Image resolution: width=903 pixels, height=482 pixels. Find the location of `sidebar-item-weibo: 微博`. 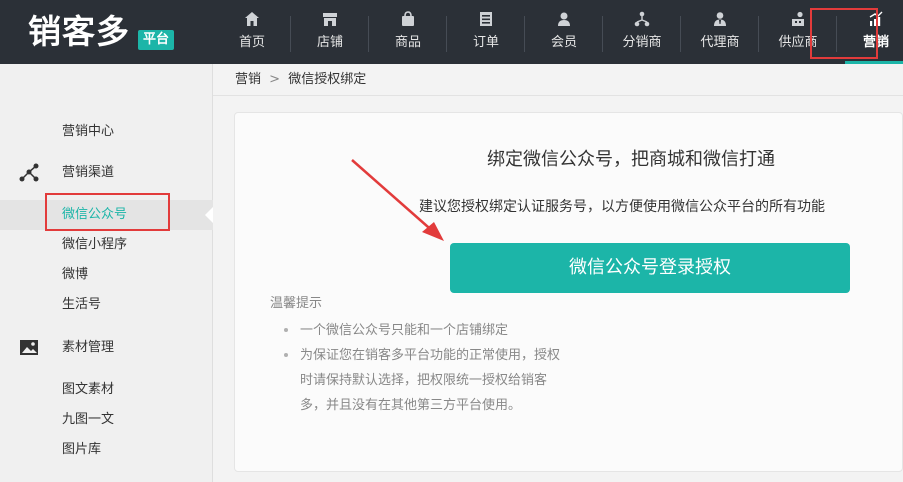

sidebar-item-weibo: 微博 is located at coordinates (106, 275).